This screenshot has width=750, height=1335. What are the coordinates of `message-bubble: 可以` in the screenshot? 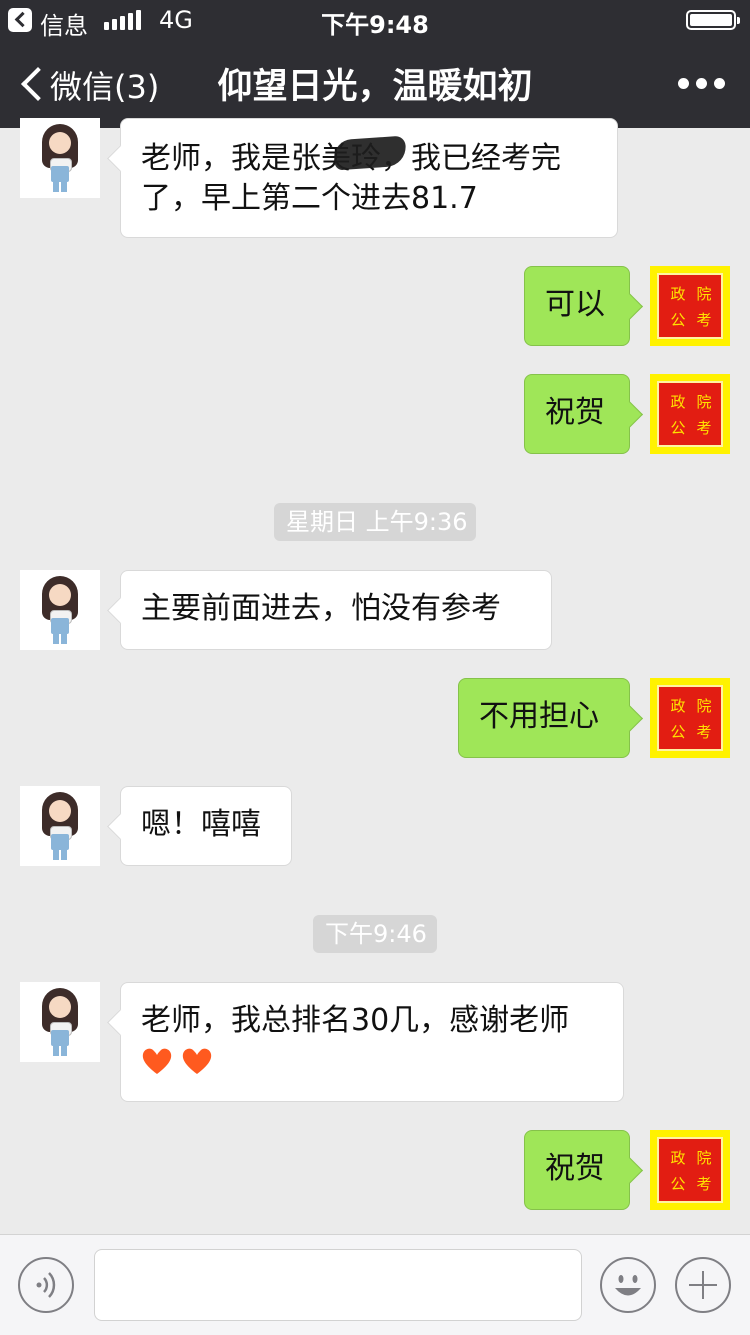 It's located at (577, 306).